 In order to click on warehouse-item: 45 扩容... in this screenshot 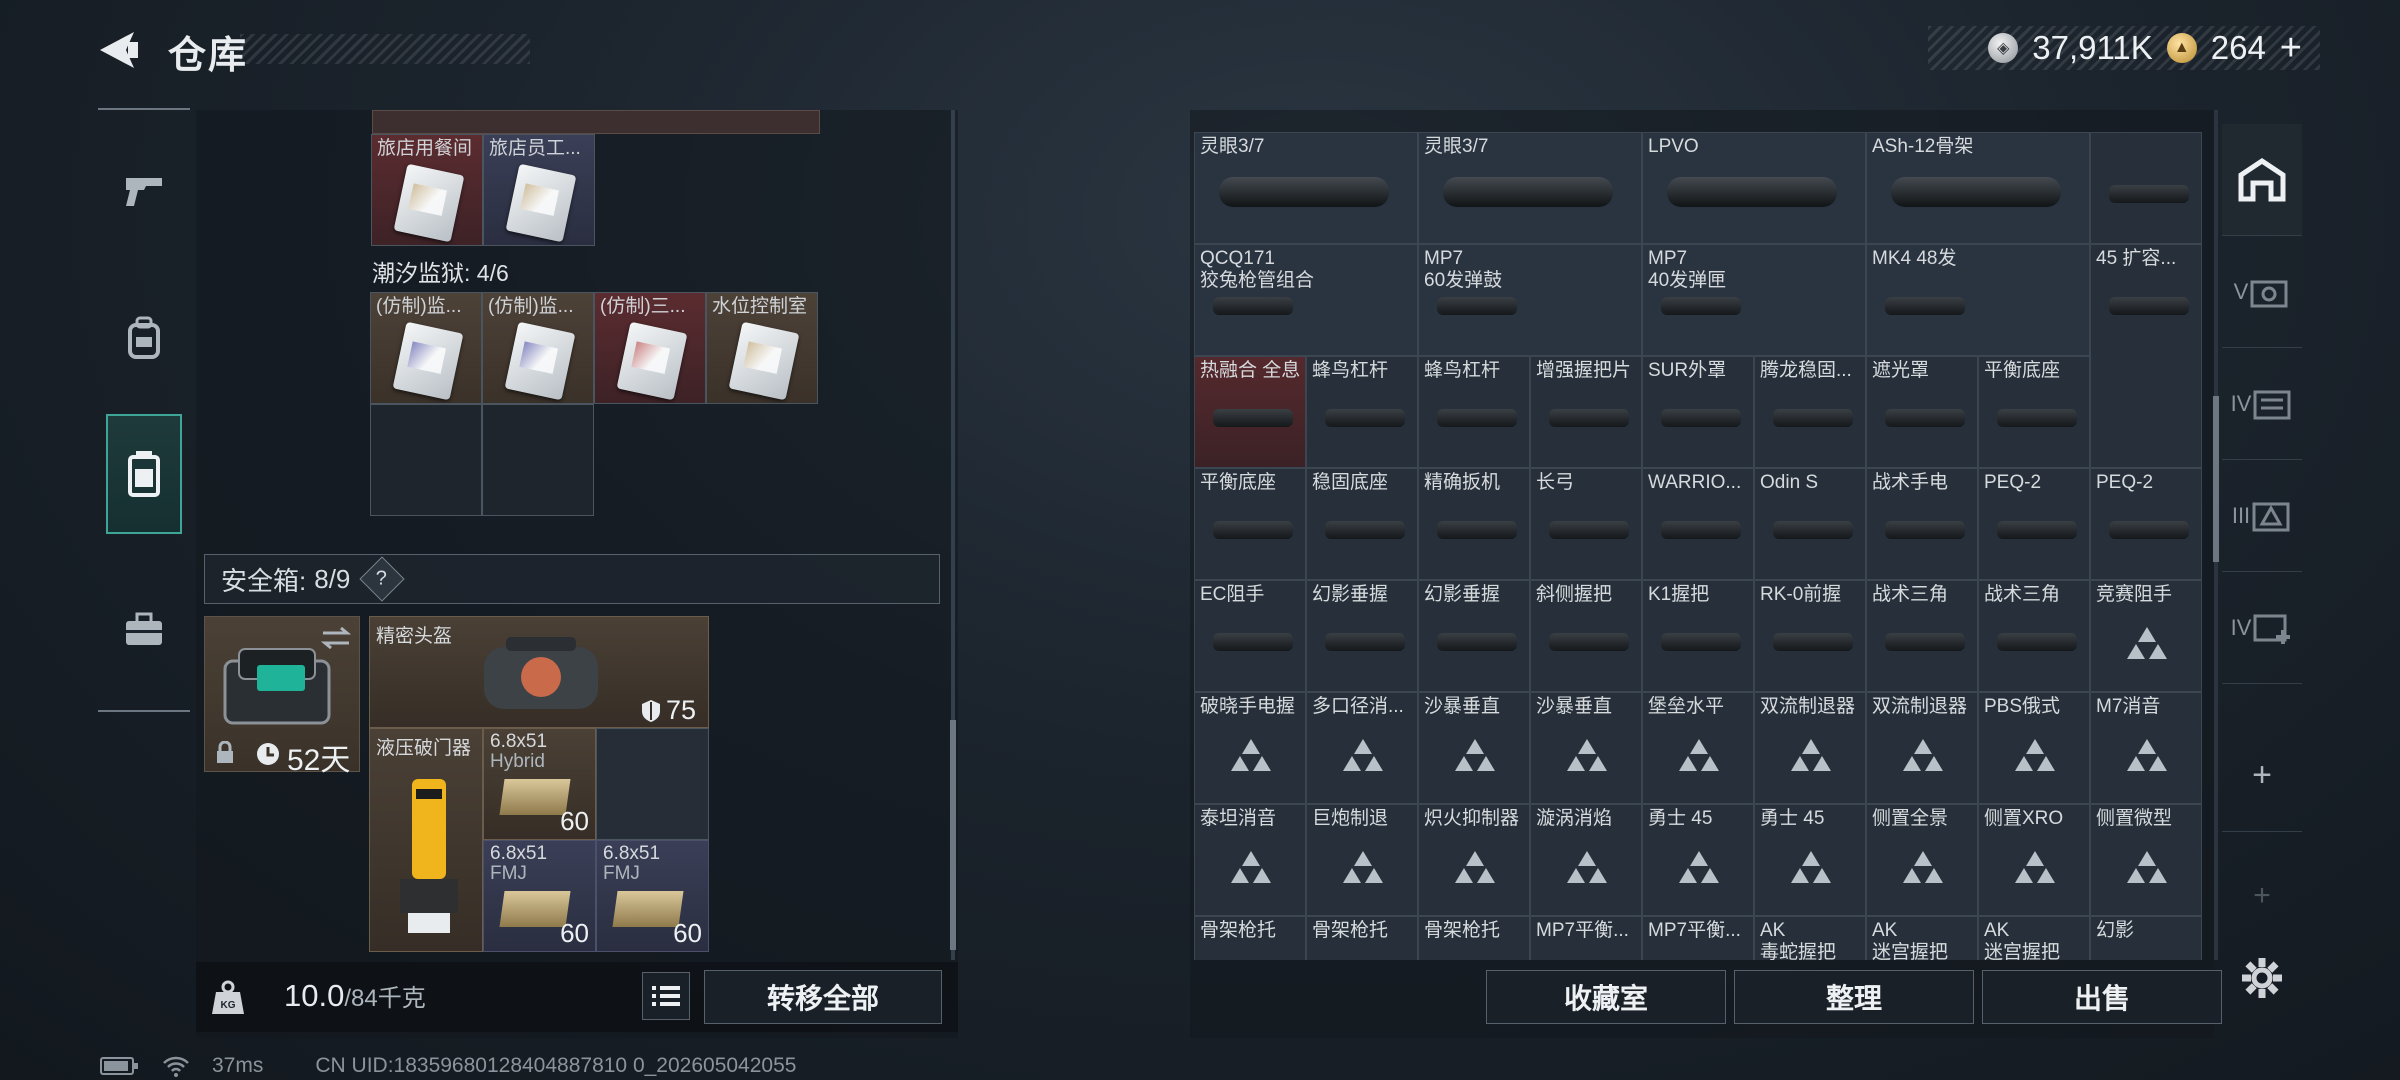, I will do `click(2146, 356)`.